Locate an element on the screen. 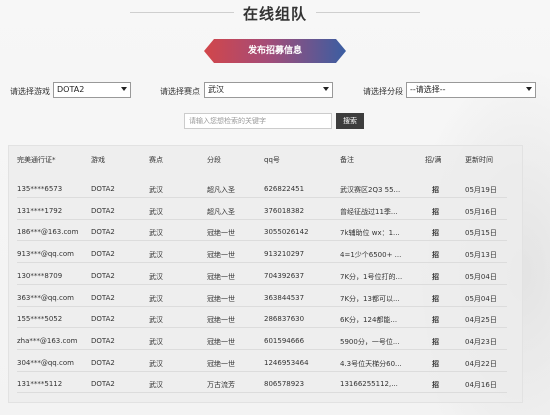 This screenshot has width=550, height=415. segment-select-value: --请选择-- is located at coordinates (428, 89).